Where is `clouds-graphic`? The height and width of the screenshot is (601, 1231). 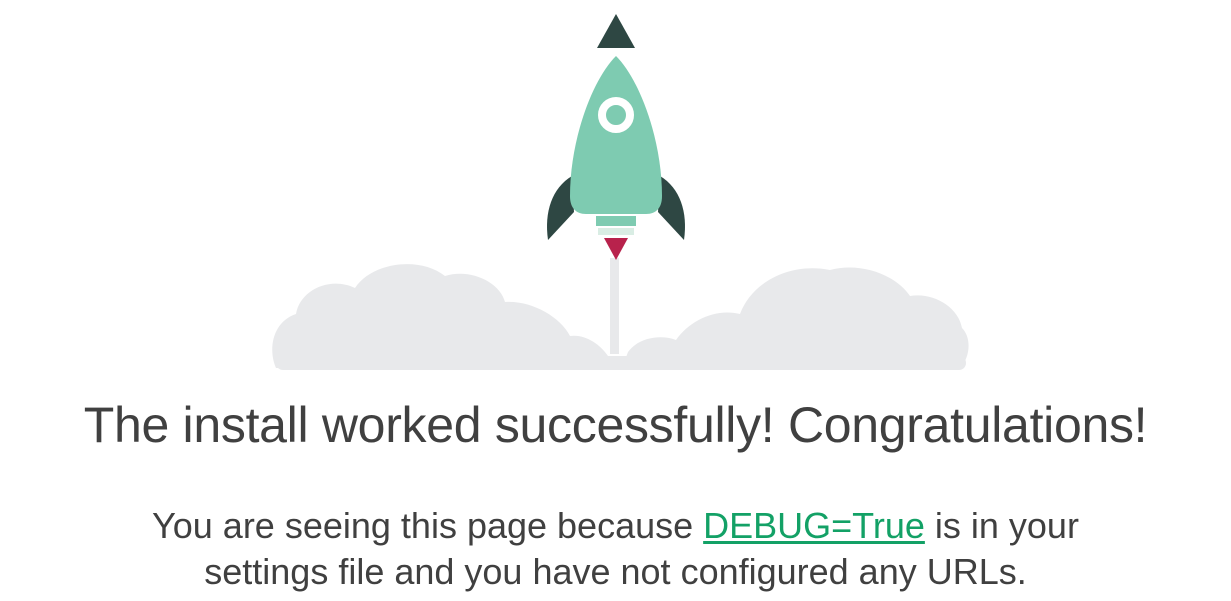
clouds-graphic is located at coordinates (620, 317).